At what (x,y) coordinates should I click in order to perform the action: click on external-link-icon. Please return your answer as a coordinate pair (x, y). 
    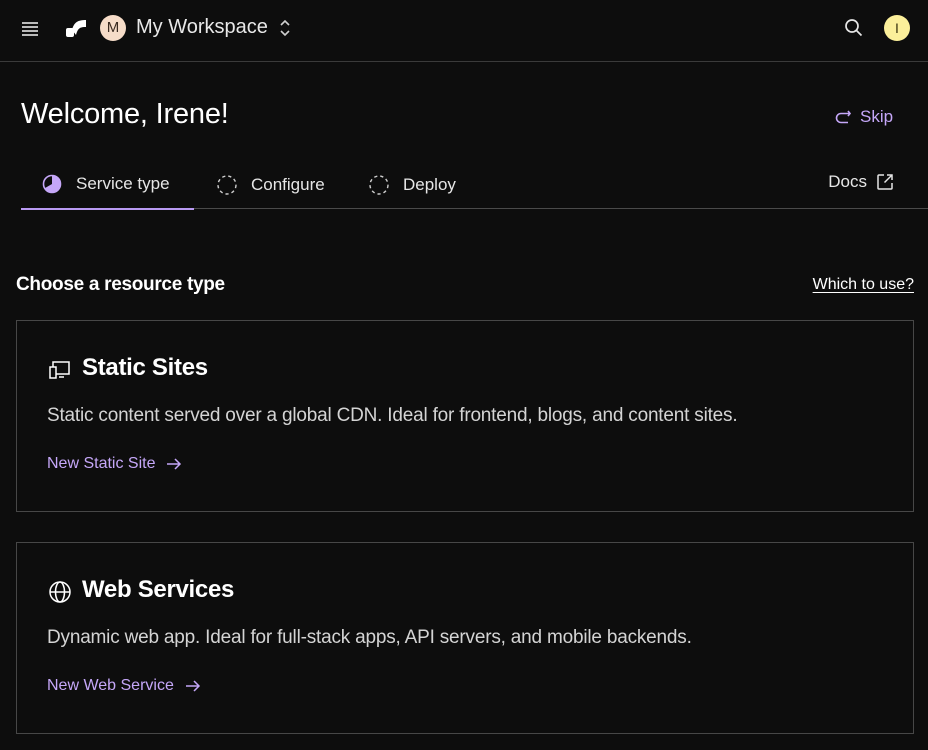
    Looking at the image, I should click on (885, 182).